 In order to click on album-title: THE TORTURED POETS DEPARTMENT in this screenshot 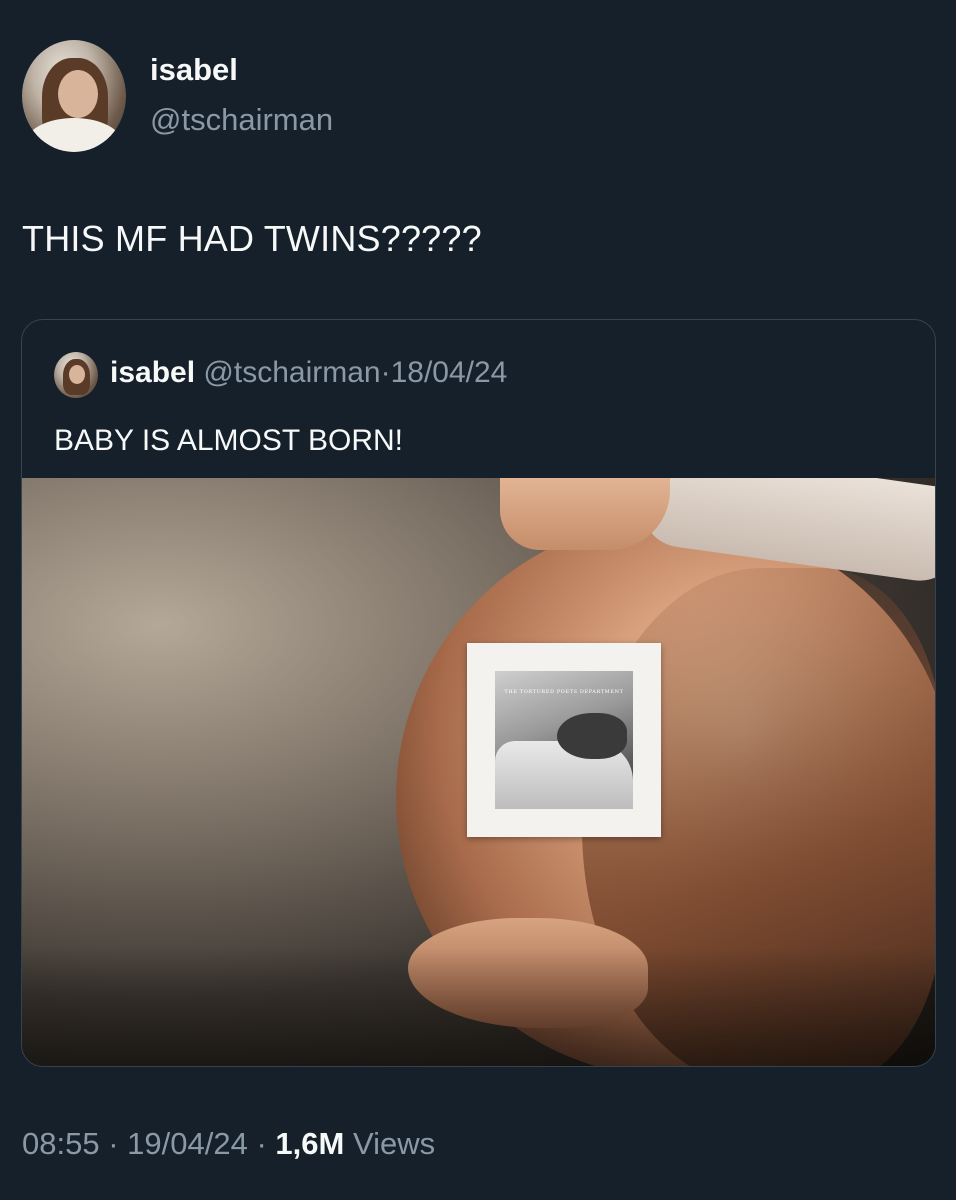, I will do `click(564, 692)`.